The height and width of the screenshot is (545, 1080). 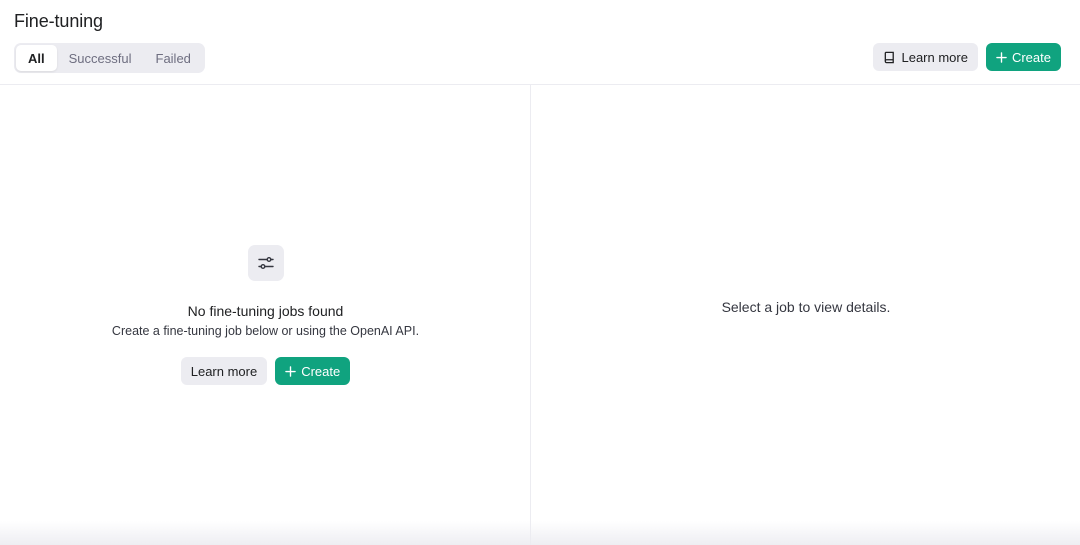 I want to click on filter-tab-failed: Failed, so click(x=173, y=58).